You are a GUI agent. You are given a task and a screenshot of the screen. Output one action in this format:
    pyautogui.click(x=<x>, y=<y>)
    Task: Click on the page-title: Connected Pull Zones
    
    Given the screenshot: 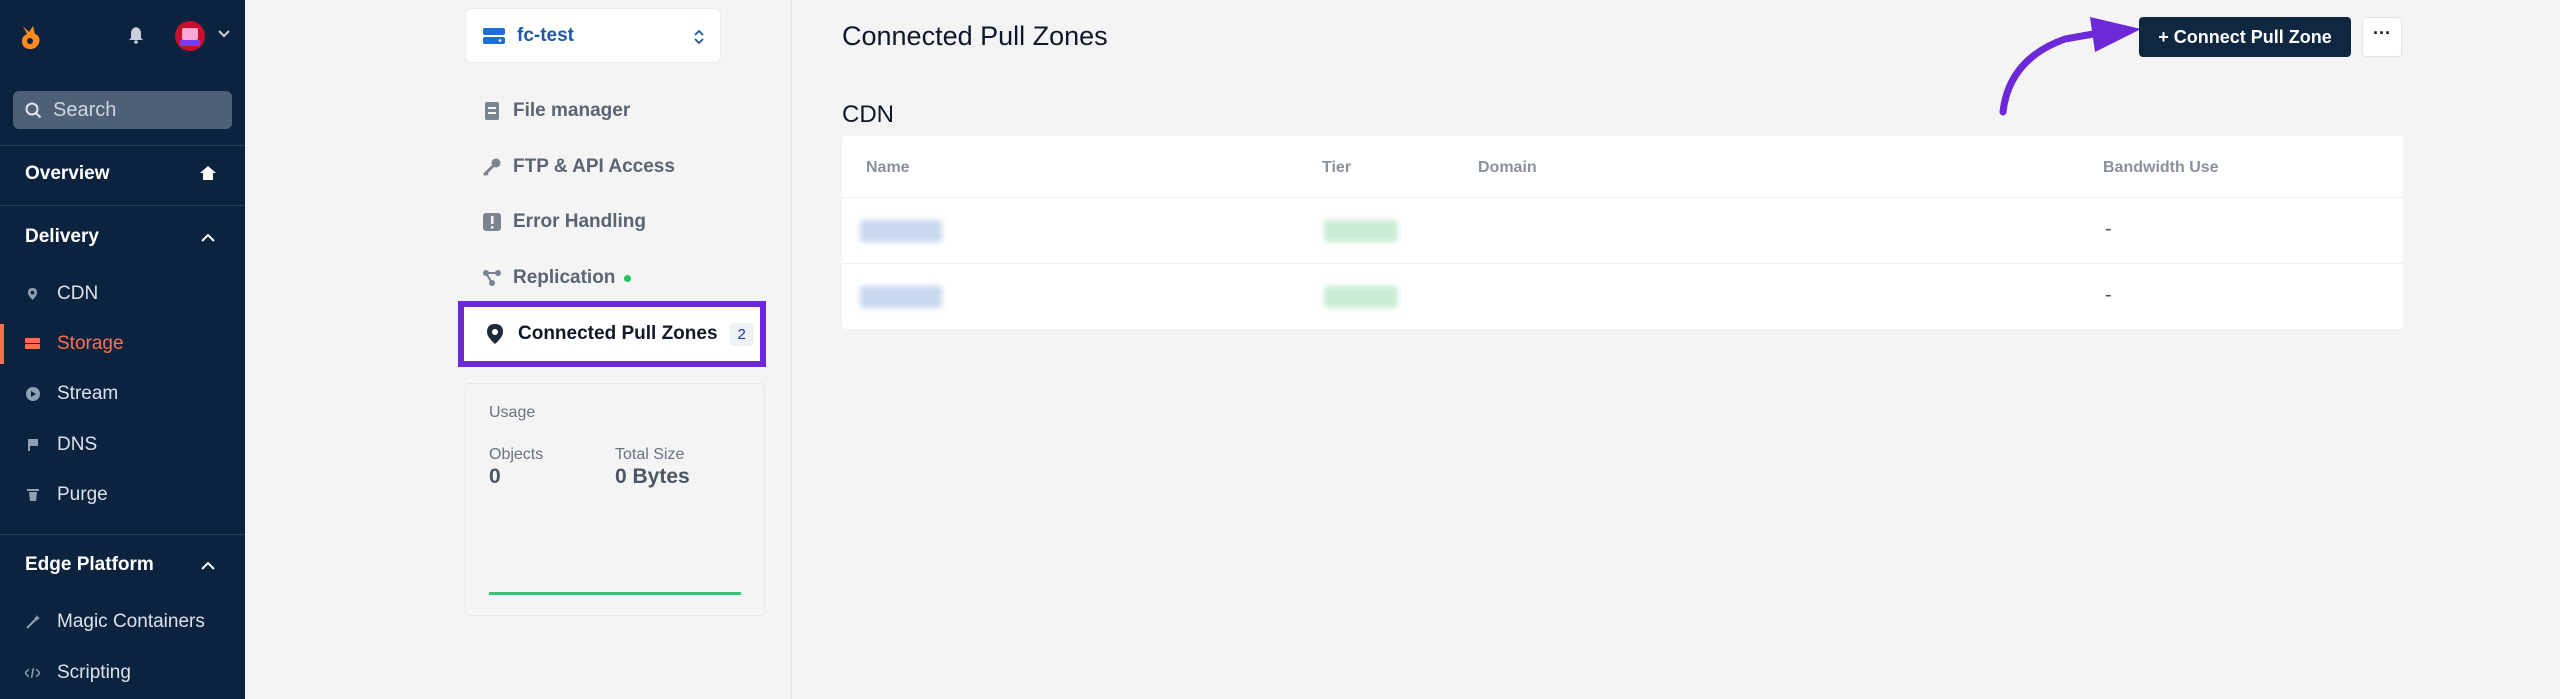 What is the action you would take?
    pyautogui.click(x=975, y=36)
    